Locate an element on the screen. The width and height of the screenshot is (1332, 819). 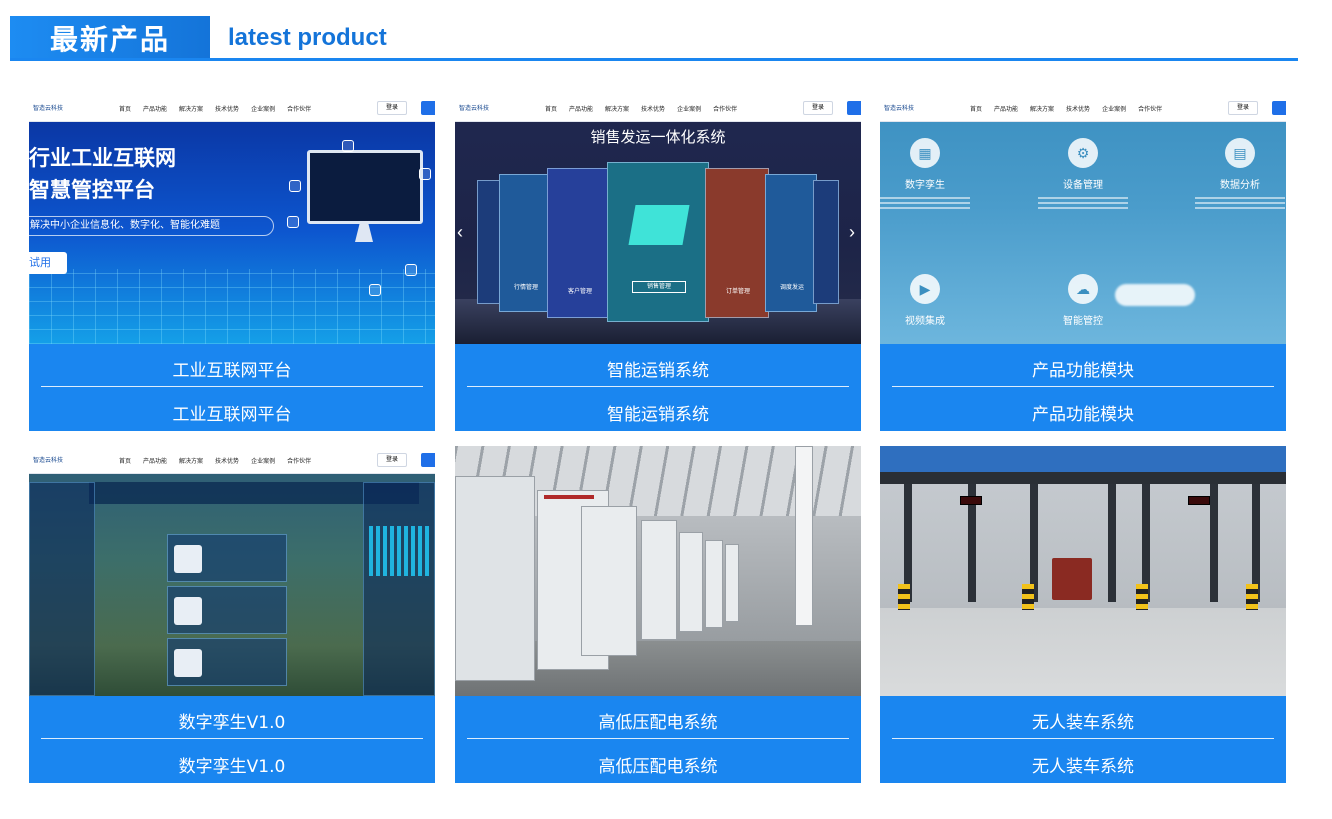
card-title: 无人装车系统 is located at coordinates (1083, 723).